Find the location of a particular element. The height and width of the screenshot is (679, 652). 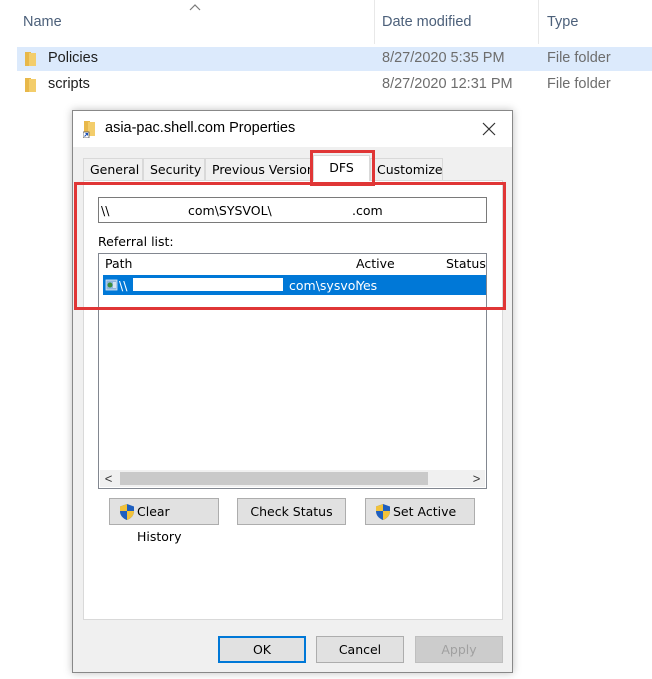

ok-button: OK is located at coordinates (262, 649).